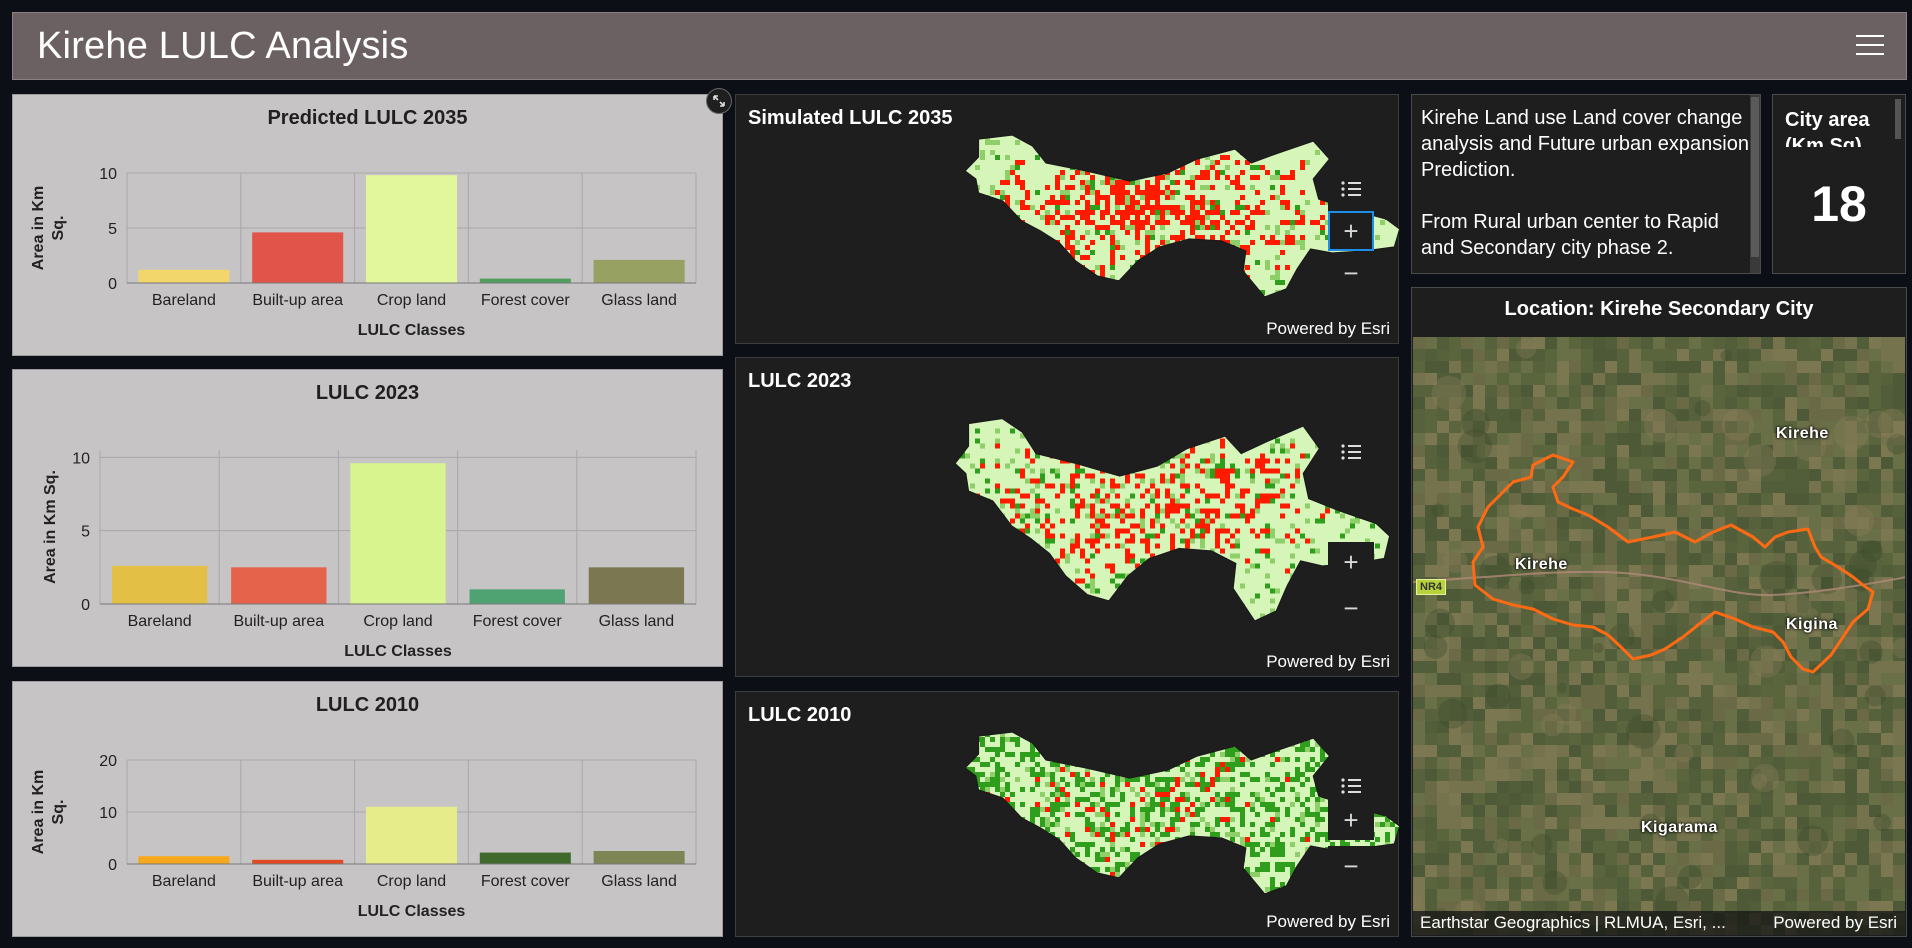 The height and width of the screenshot is (948, 1912). What do you see at coordinates (367, 118) in the screenshot?
I see `chart-title: Predicted LULC 2035` at bounding box center [367, 118].